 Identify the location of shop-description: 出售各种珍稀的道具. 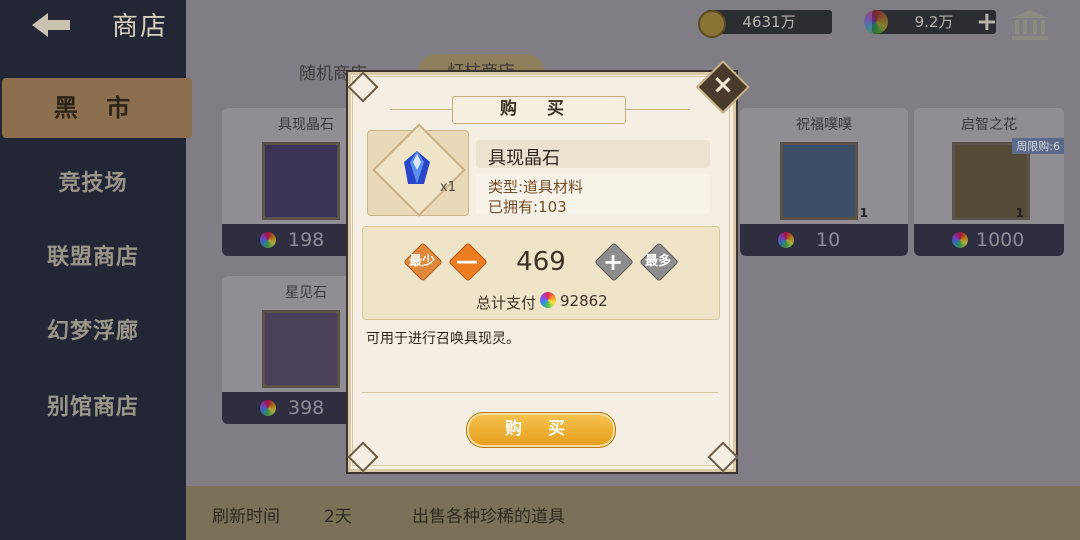
(488, 517).